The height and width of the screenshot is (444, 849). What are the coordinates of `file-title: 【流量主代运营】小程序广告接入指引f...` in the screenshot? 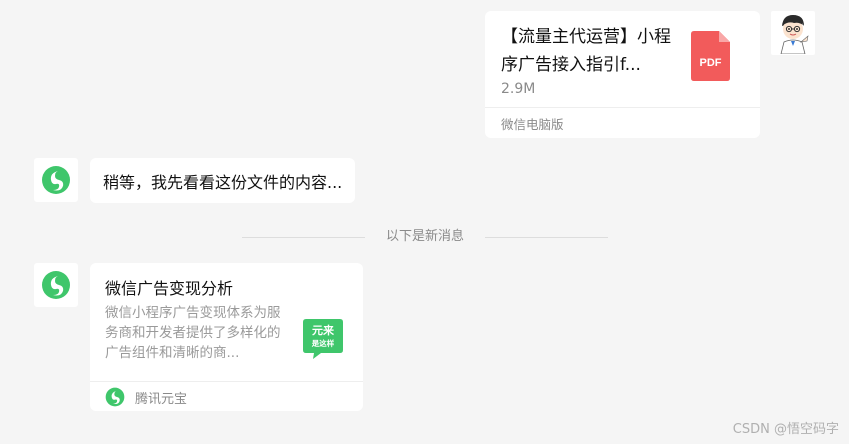 It's located at (586, 51).